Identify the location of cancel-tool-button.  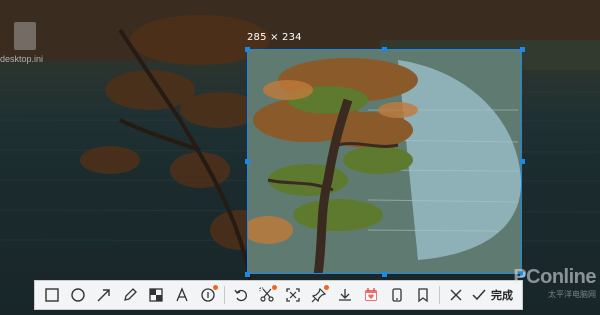
(456, 295).